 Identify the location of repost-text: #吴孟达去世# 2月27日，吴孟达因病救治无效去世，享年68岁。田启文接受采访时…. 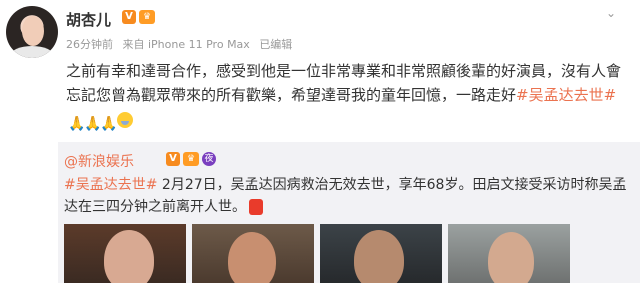
(348, 196).